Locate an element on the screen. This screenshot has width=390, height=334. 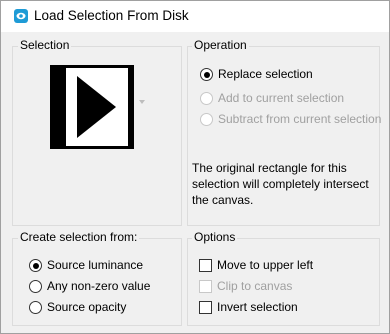
checkbox-label: Move to upper left is located at coordinates (265, 265).